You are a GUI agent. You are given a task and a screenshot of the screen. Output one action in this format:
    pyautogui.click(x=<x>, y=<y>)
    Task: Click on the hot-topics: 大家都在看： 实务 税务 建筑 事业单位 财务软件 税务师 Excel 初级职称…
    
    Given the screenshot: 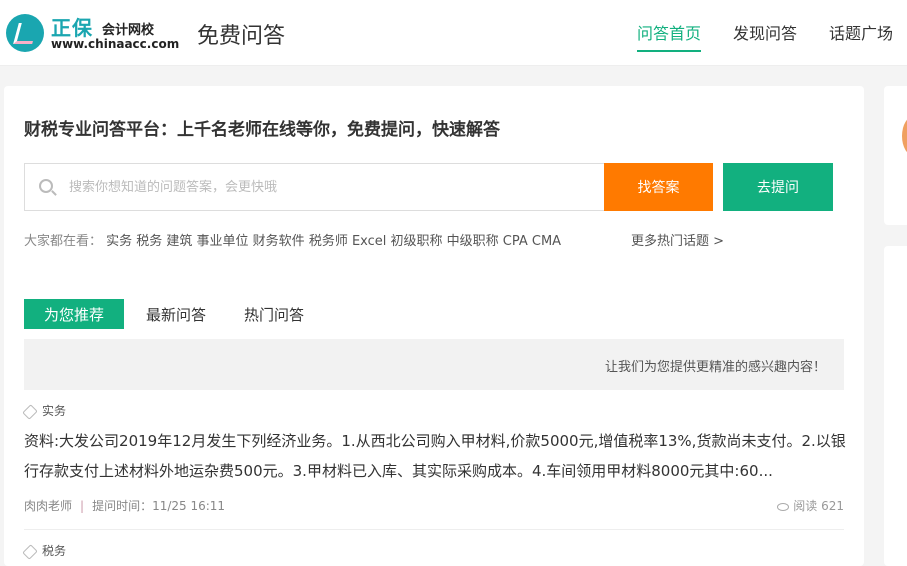 What is the action you would take?
    pyautogui.click(x=292, y=239)
    